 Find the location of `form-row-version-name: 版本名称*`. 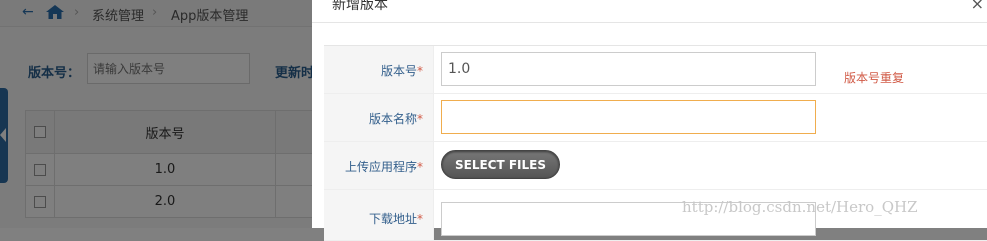

form-row-version-name: 版本名称* is located at coordinates (655, 118).